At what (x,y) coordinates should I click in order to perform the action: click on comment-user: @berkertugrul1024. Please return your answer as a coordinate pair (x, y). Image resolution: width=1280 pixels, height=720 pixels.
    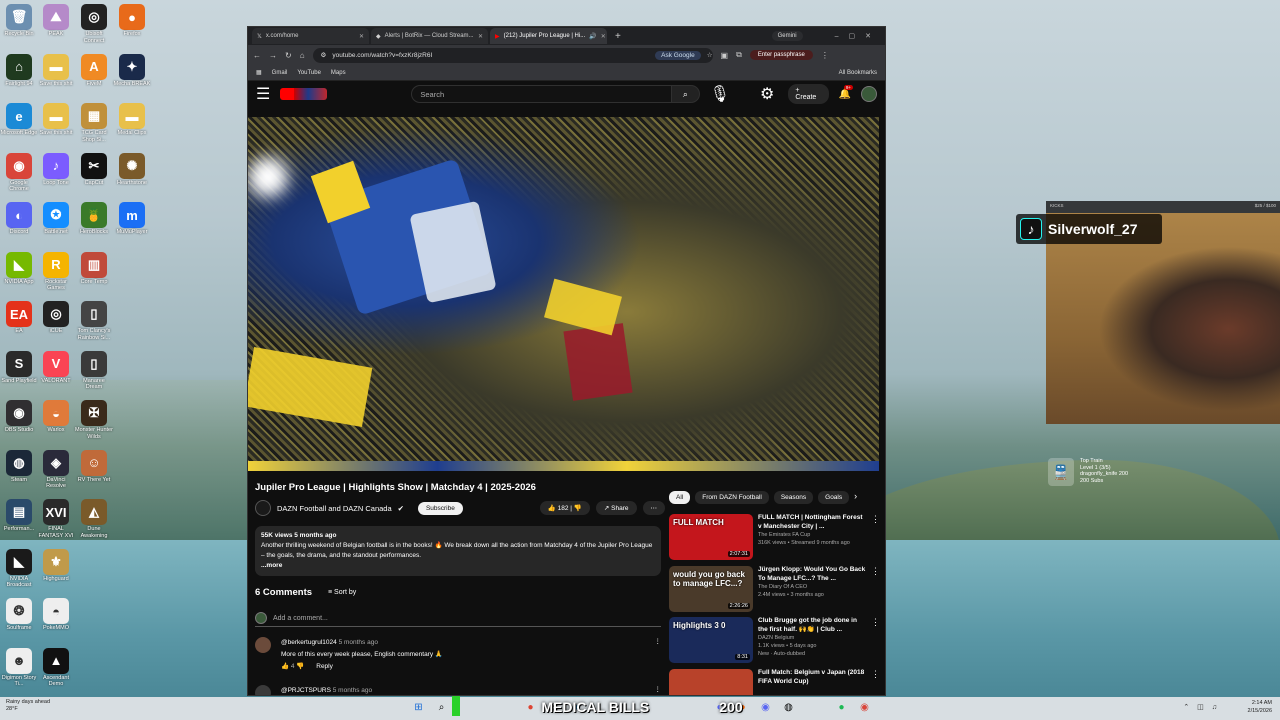
    Looking at the image, I should click on (309, 642).